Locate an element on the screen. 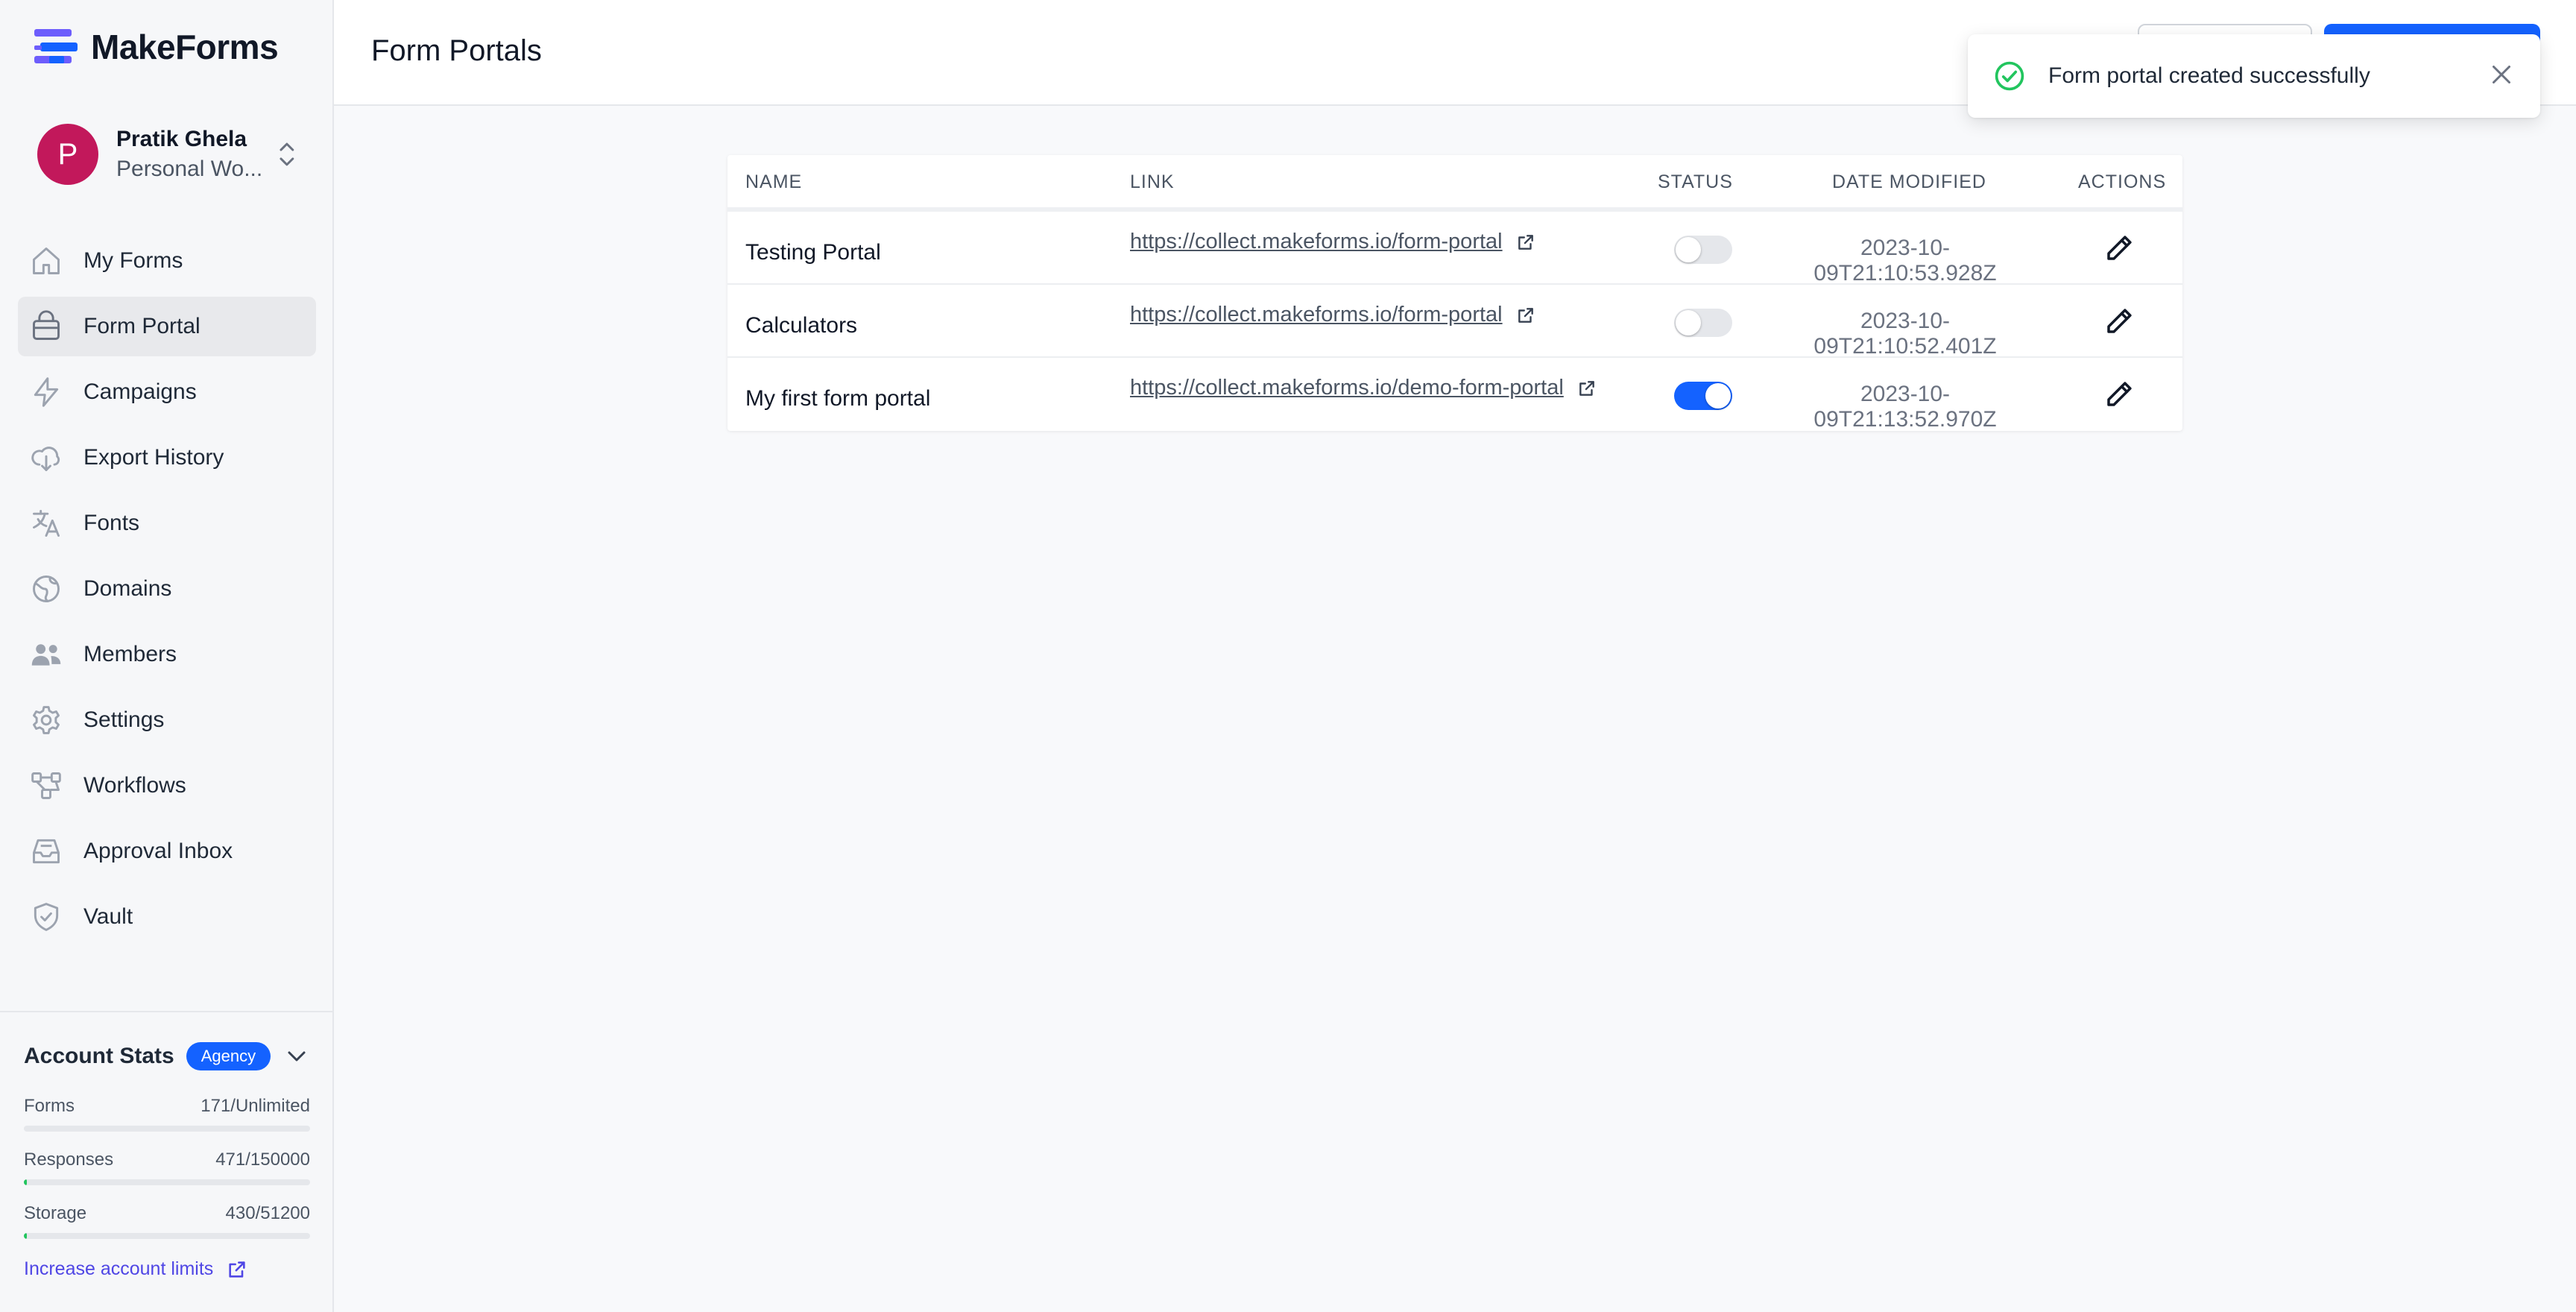  globe-icon is located at coordinates (46, 589).